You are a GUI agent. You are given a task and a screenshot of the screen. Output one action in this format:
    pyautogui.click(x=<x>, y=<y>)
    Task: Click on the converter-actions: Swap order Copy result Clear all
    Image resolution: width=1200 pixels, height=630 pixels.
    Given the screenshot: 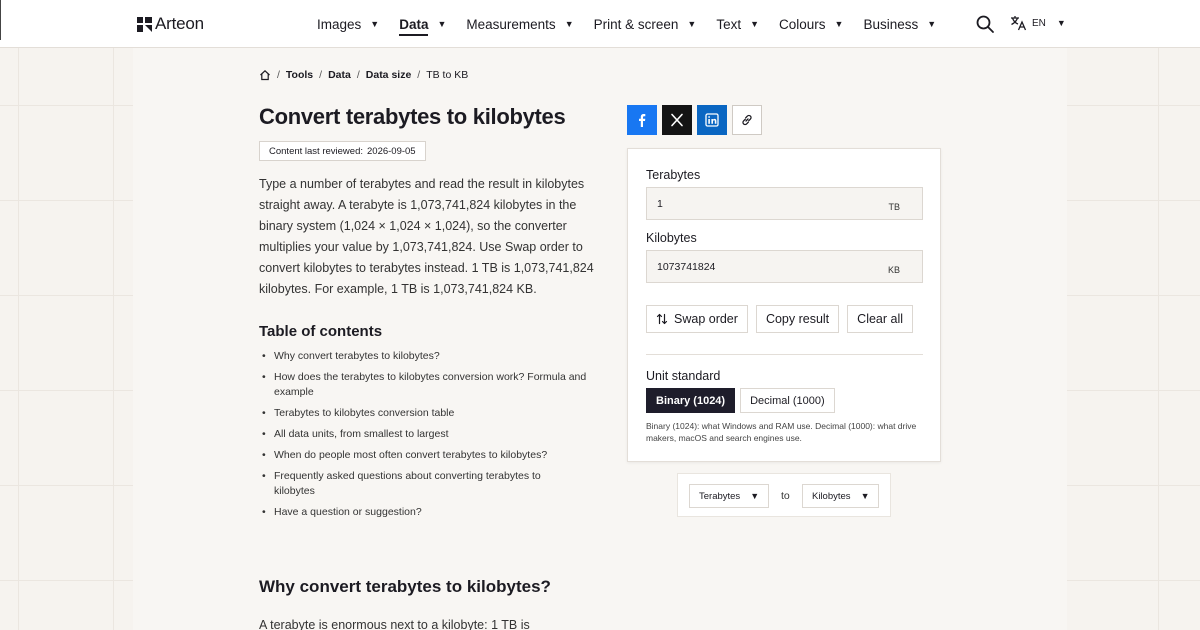 What is the action you would take?
    pyautogui.click(x=780, y=319)
    